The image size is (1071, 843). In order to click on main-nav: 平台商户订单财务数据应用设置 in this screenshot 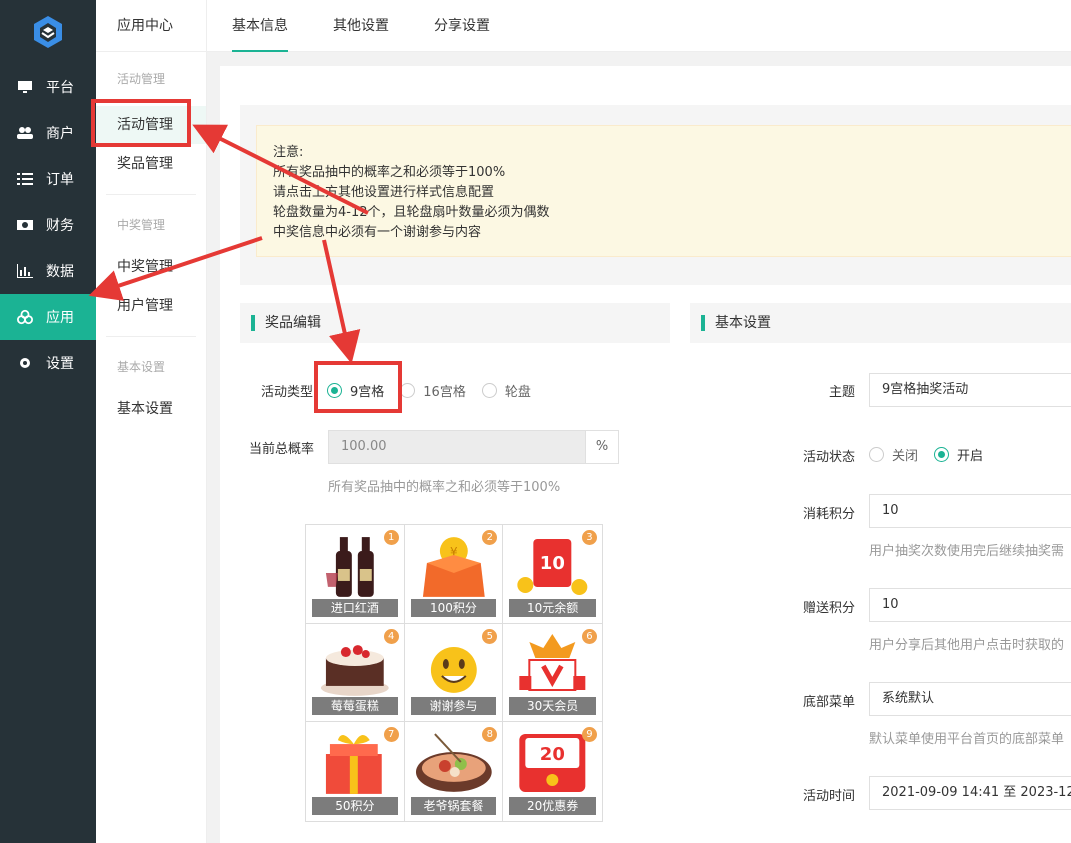, I will do `click(48, 421)`.